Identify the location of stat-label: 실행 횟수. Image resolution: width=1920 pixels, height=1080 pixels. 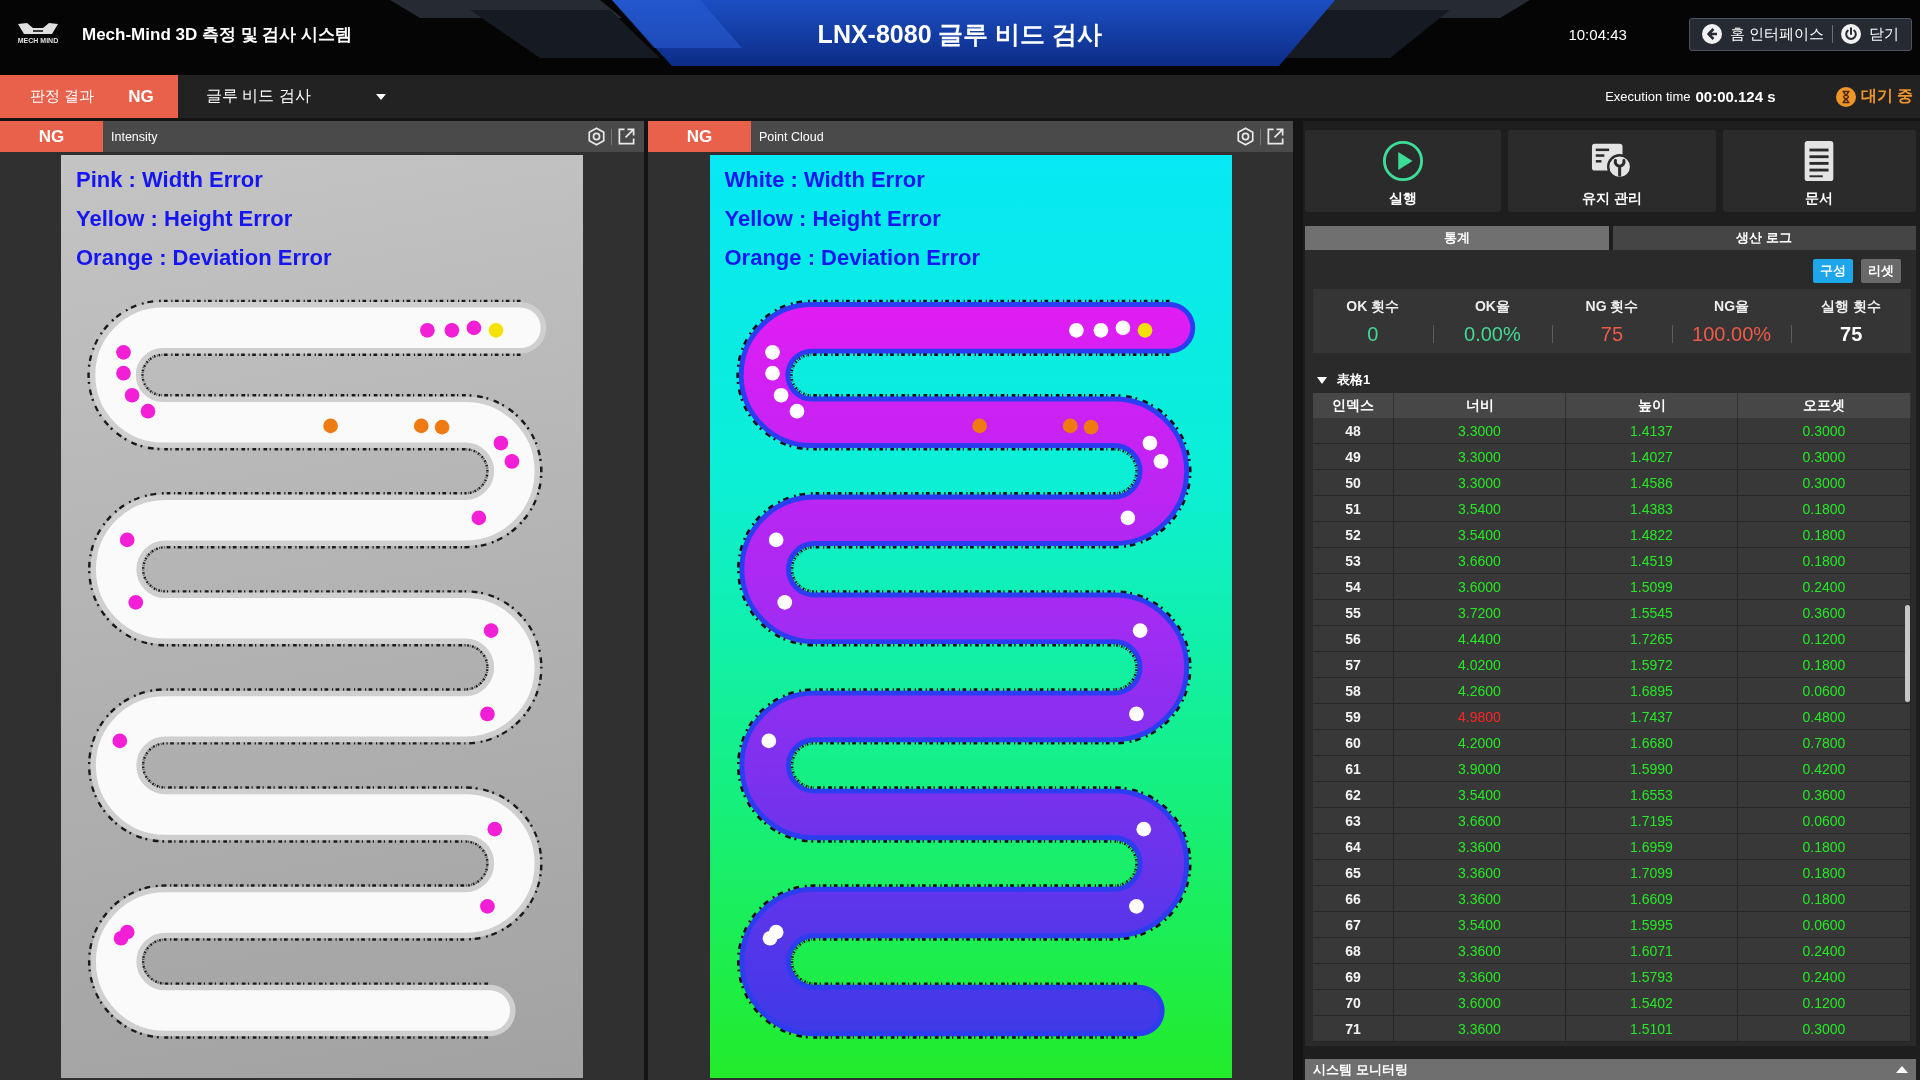
(1851, 306).